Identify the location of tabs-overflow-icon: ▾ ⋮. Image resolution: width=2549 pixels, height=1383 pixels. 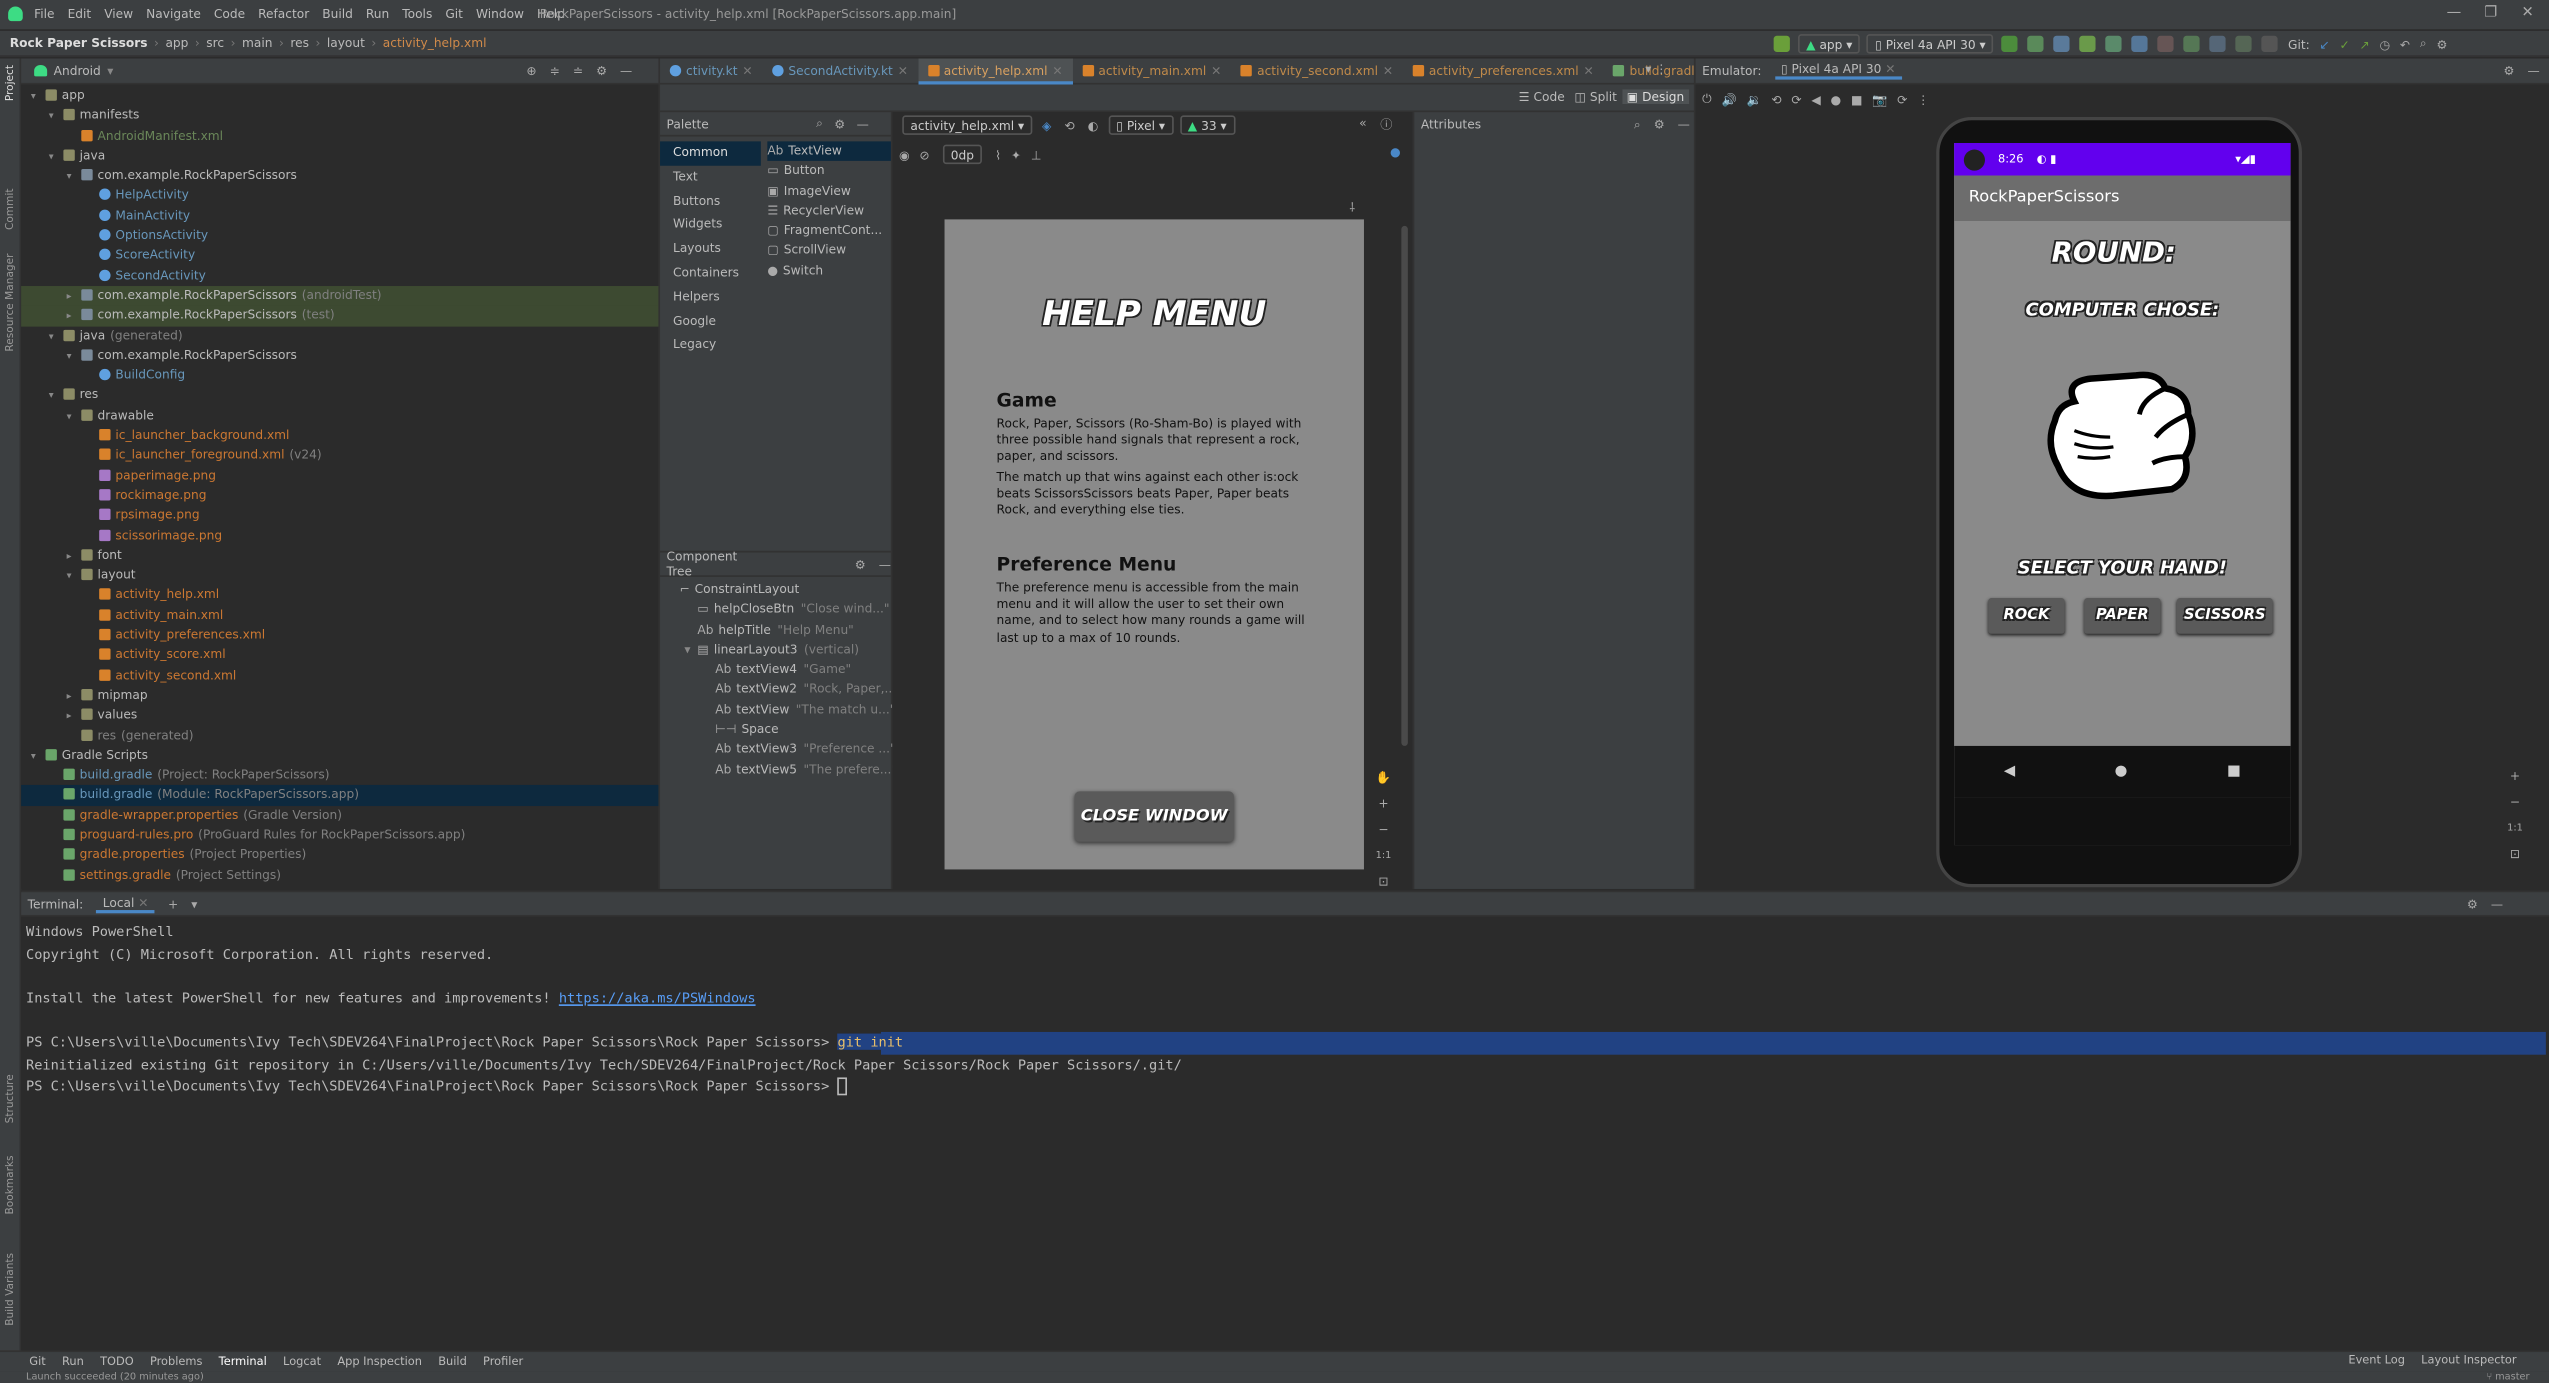
(1656, 69).